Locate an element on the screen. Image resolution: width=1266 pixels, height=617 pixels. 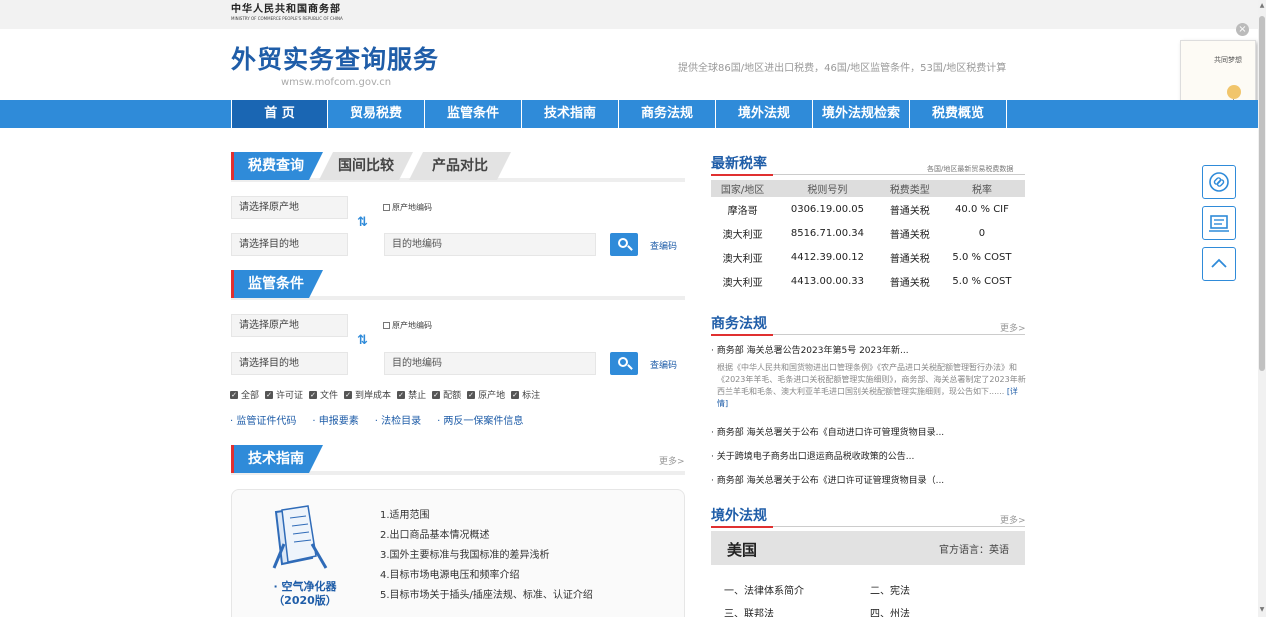
filter-checkbox-all: ✓ 全部 is located at coordinates (244, 394).